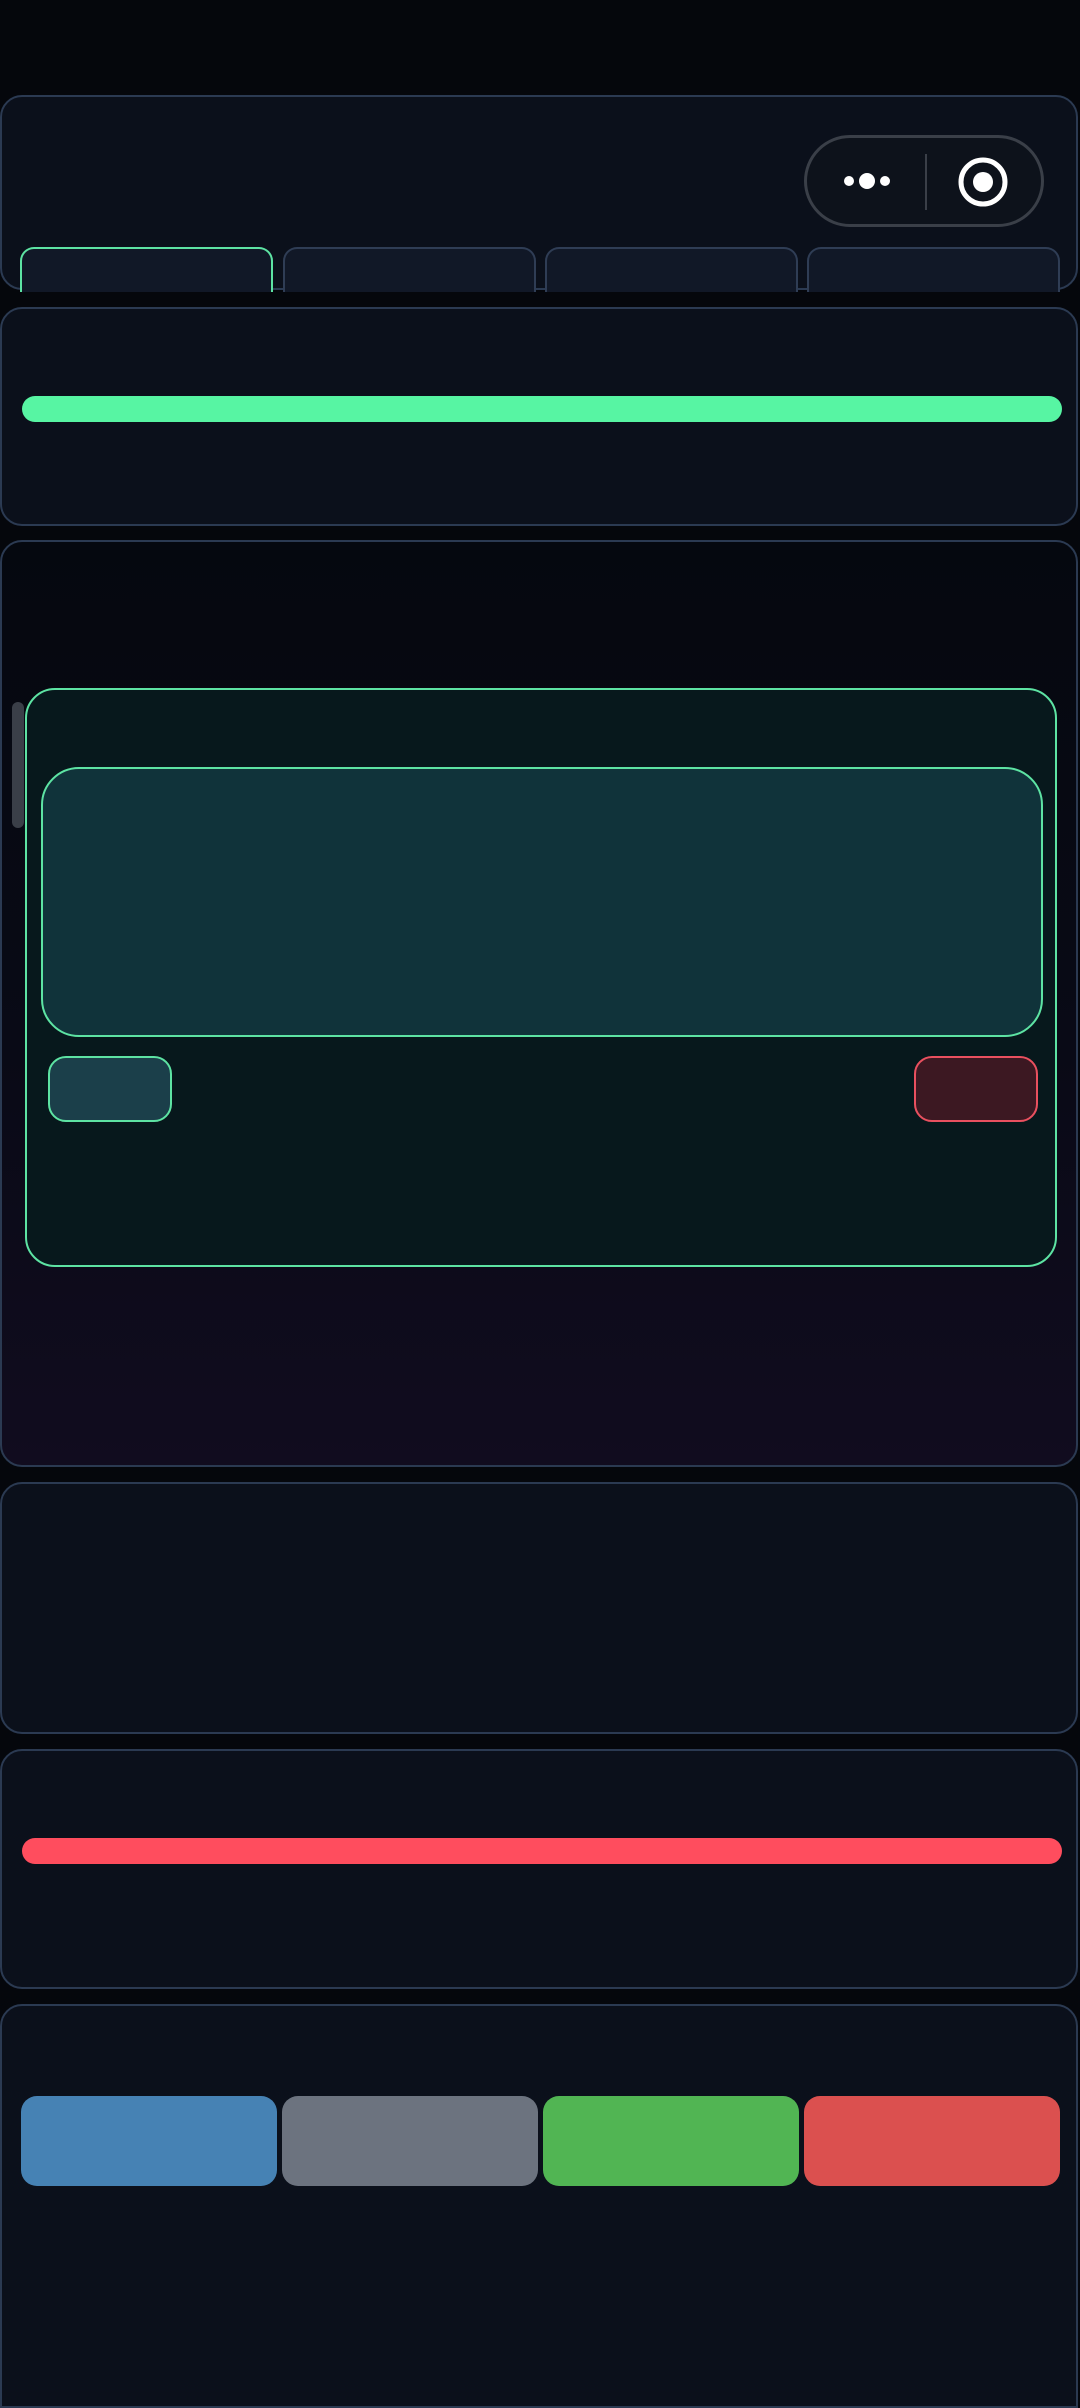  What do you see at coordinates (410, 2141) in the screenshot?
I see `action-button-gray` at bounding box center [410, 2141].